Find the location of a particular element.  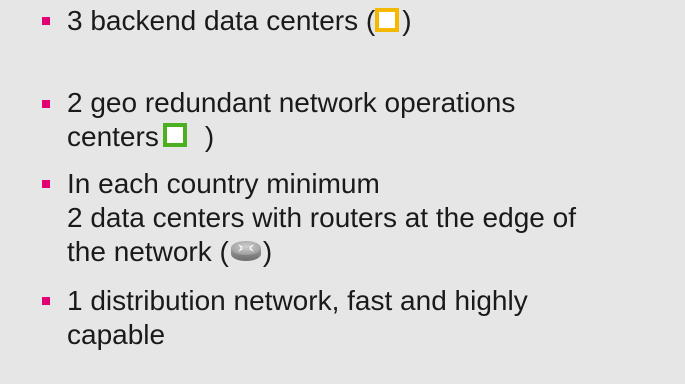

bullet-text-segment: centers is located at coordinates (113, 136).